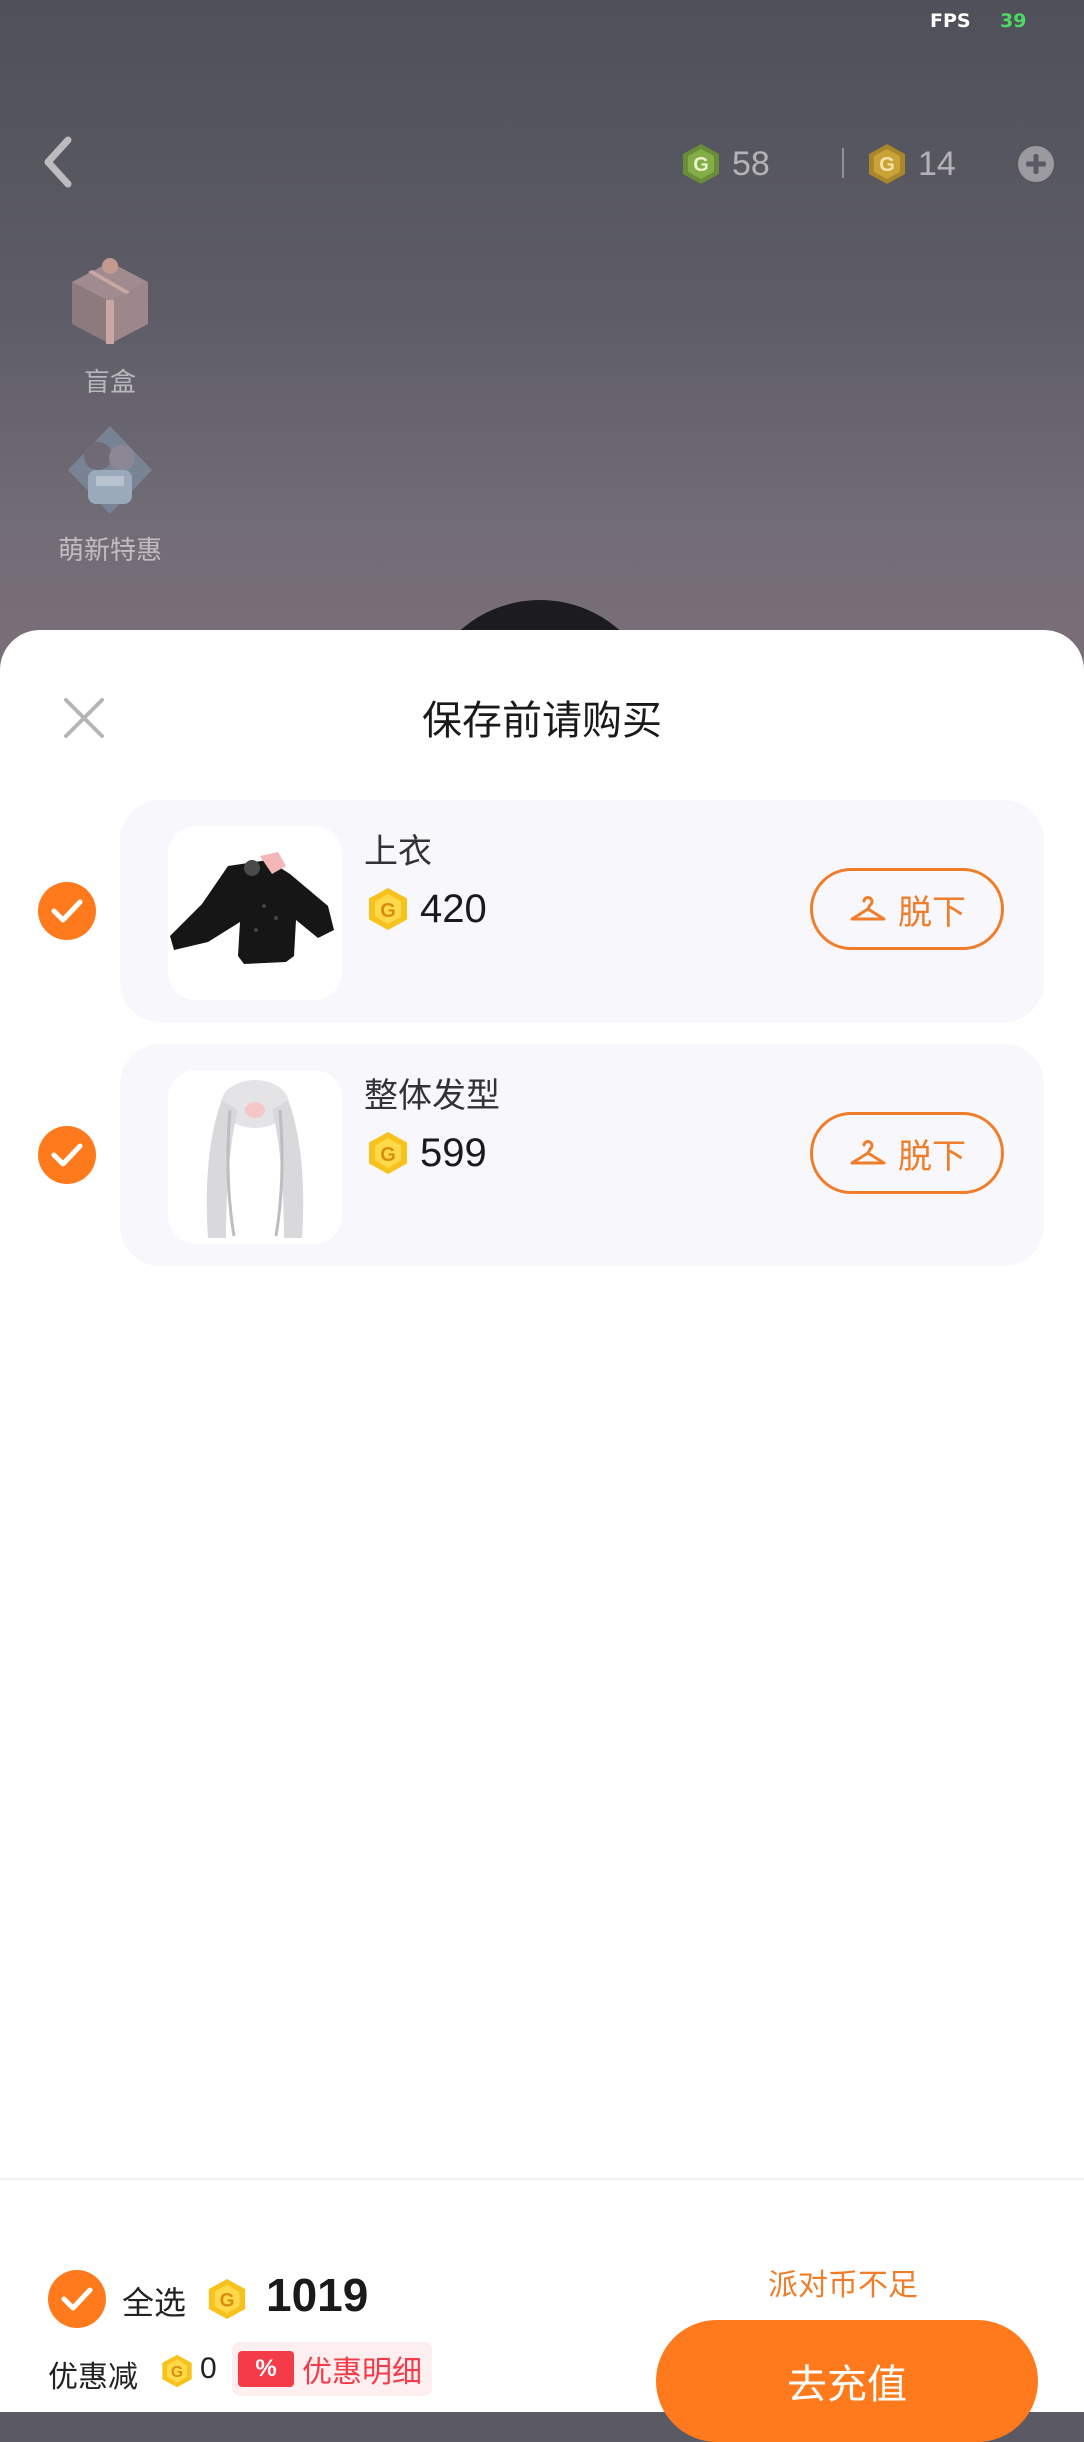 The height and width of the screenshot is (2442, 1084). What do you see at coordinates (582, 1155) in the screenshot?
I see `list-item: 整体发型 G 599 脱下` at bounding box center [582, 1155].